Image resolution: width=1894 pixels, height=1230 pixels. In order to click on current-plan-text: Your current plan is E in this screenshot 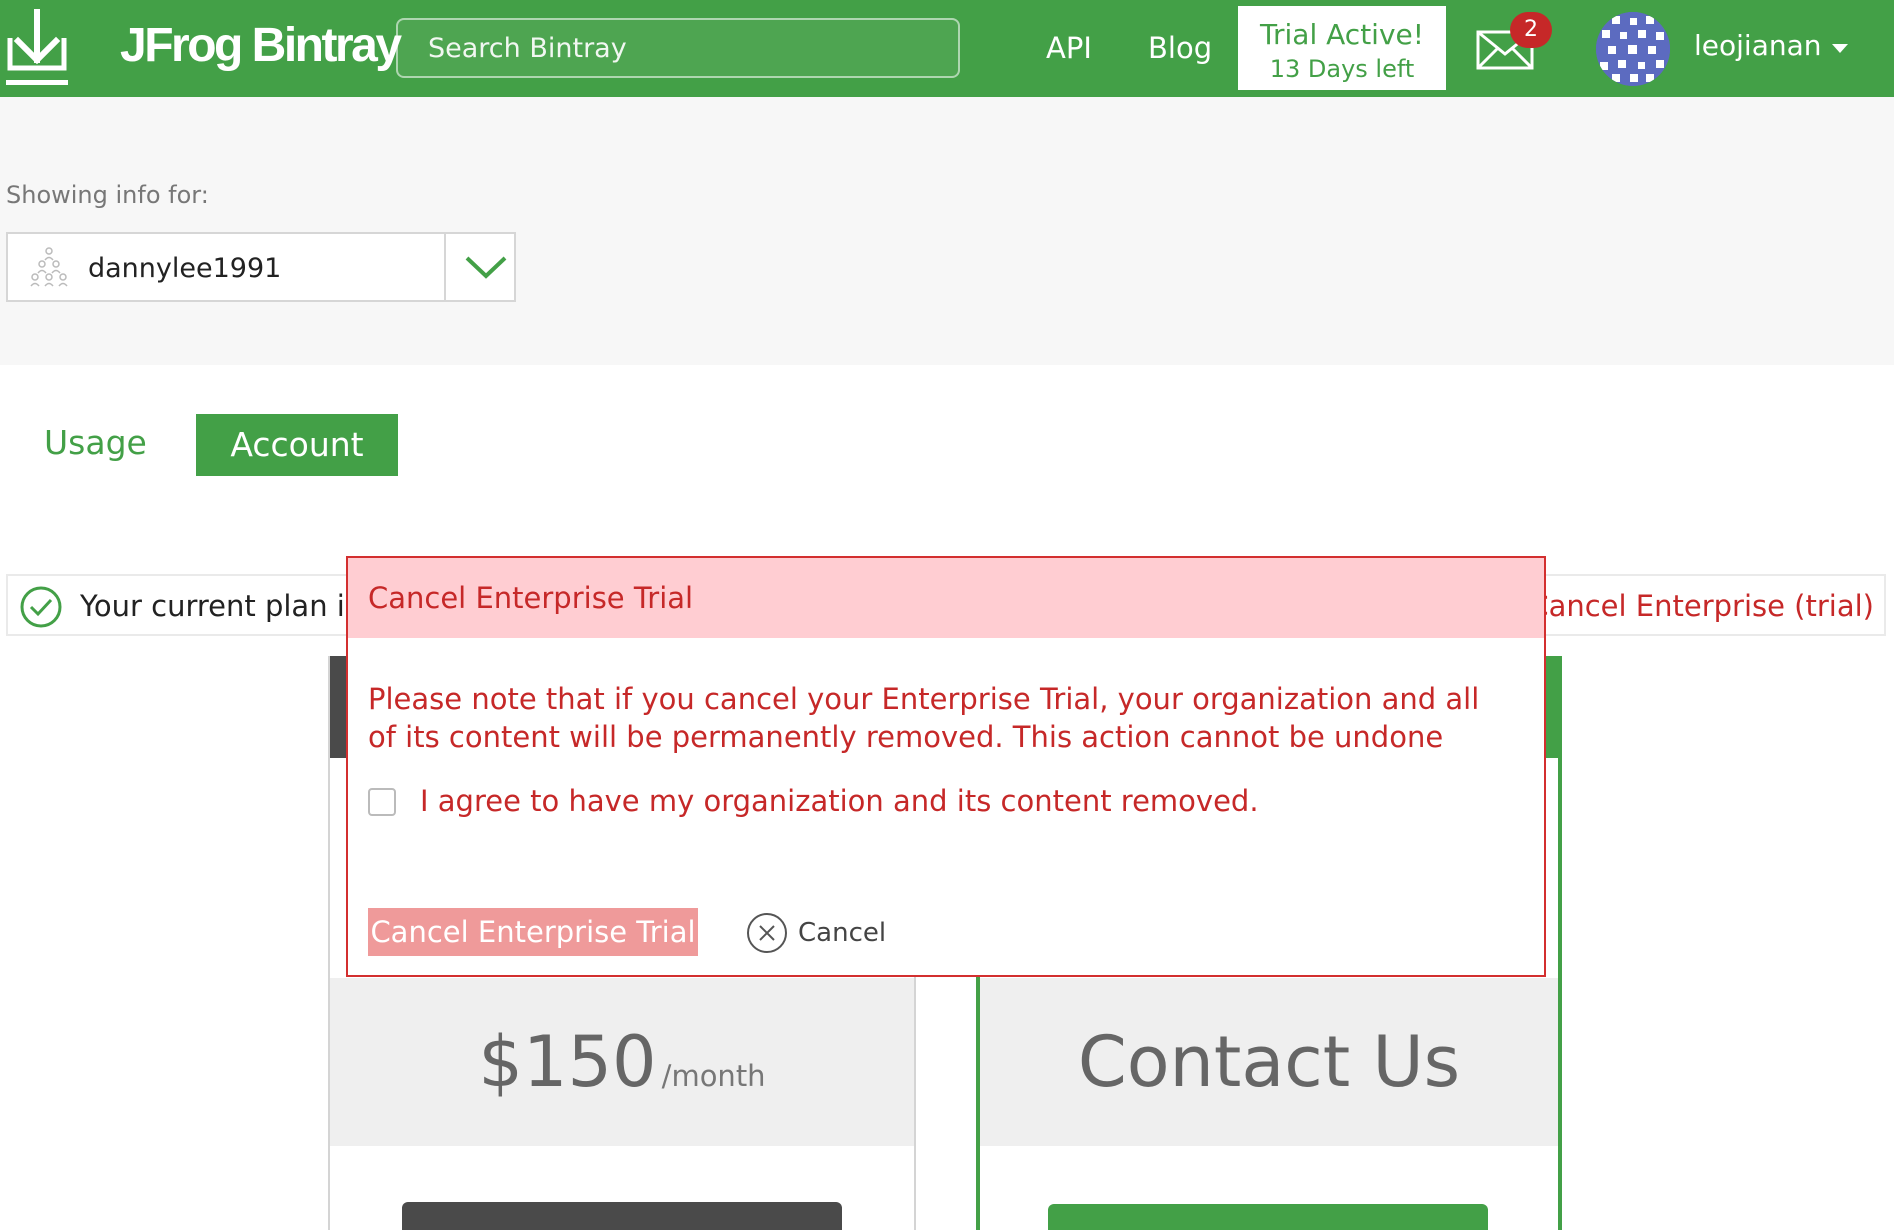, I will do `click(234, 606)`.